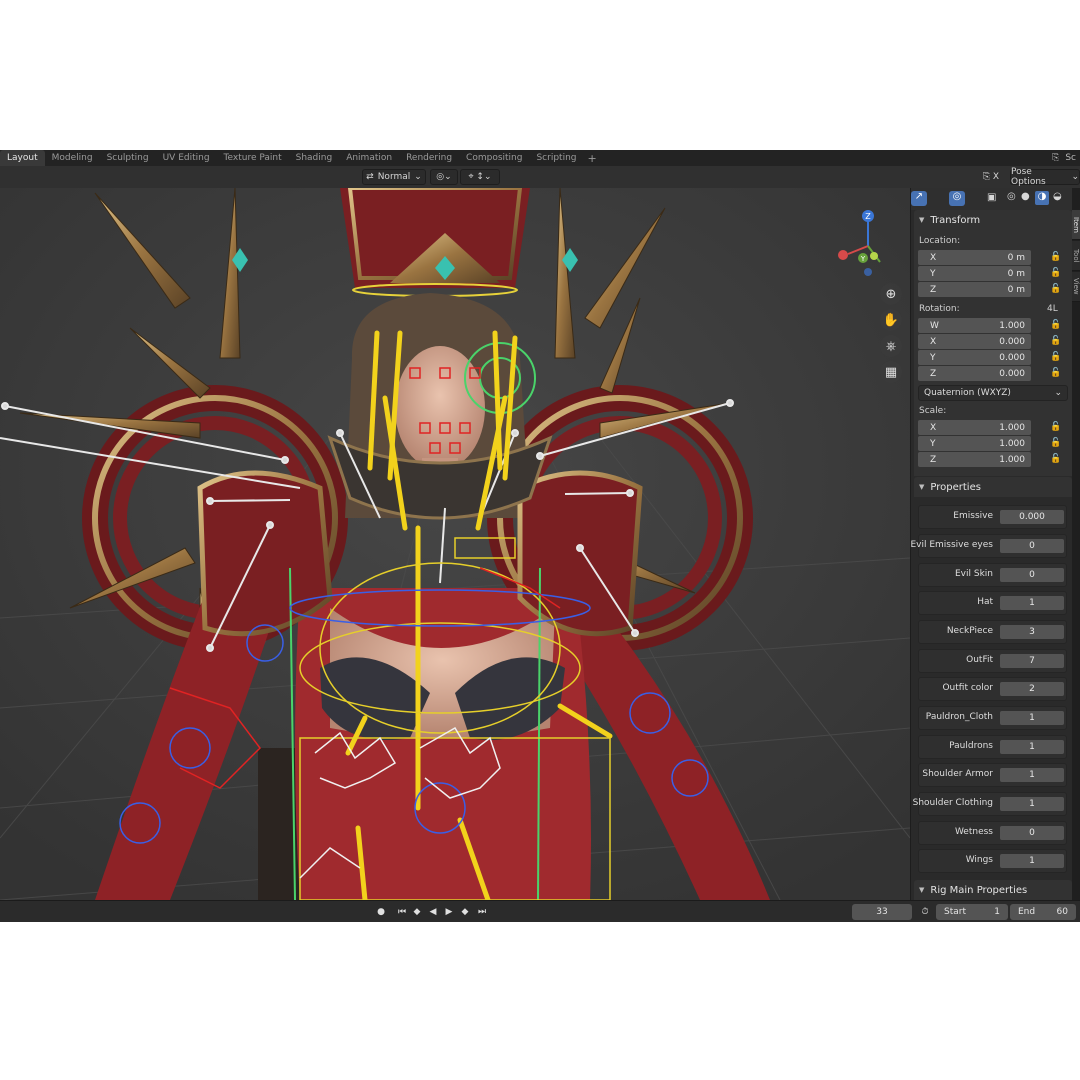  What do you see at coordinates (1042, 198) in the screenshot?
I see `material-shading-icon: ◑` at bounding box center [1042, 198].